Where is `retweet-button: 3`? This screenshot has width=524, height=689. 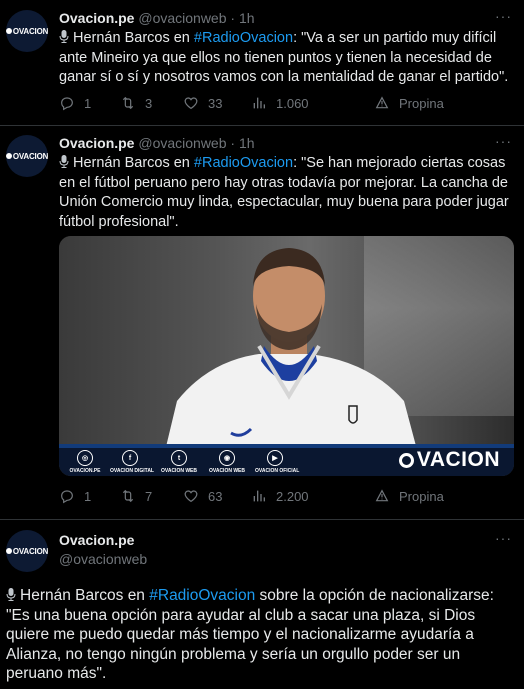 retweet-button: 3 is located at coordinates (136, 103).